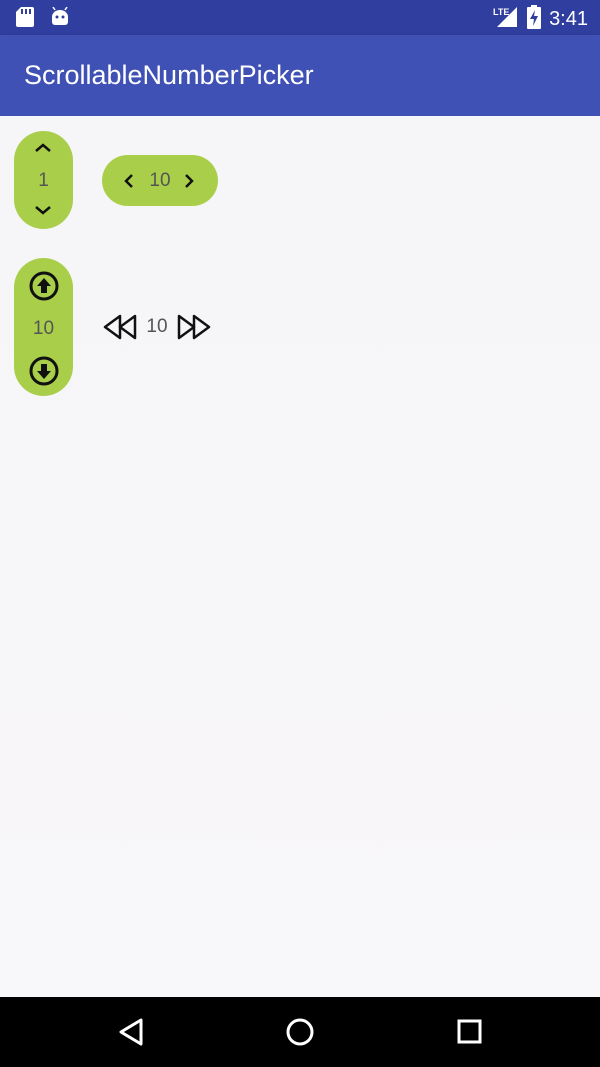 The width and height of the screenshot is (600, 1067). What do you see at coordinates (469, 1032) in the screenshot?
I see `recents-icon` at bounding box center [469, 1032].